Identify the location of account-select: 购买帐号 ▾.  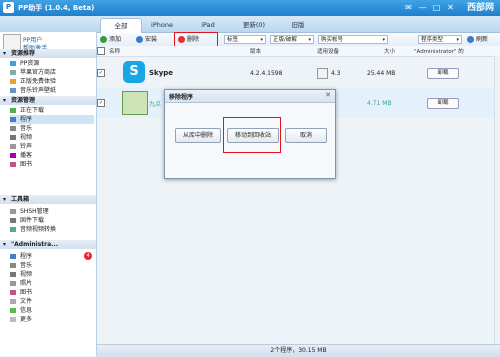
(353, 39).